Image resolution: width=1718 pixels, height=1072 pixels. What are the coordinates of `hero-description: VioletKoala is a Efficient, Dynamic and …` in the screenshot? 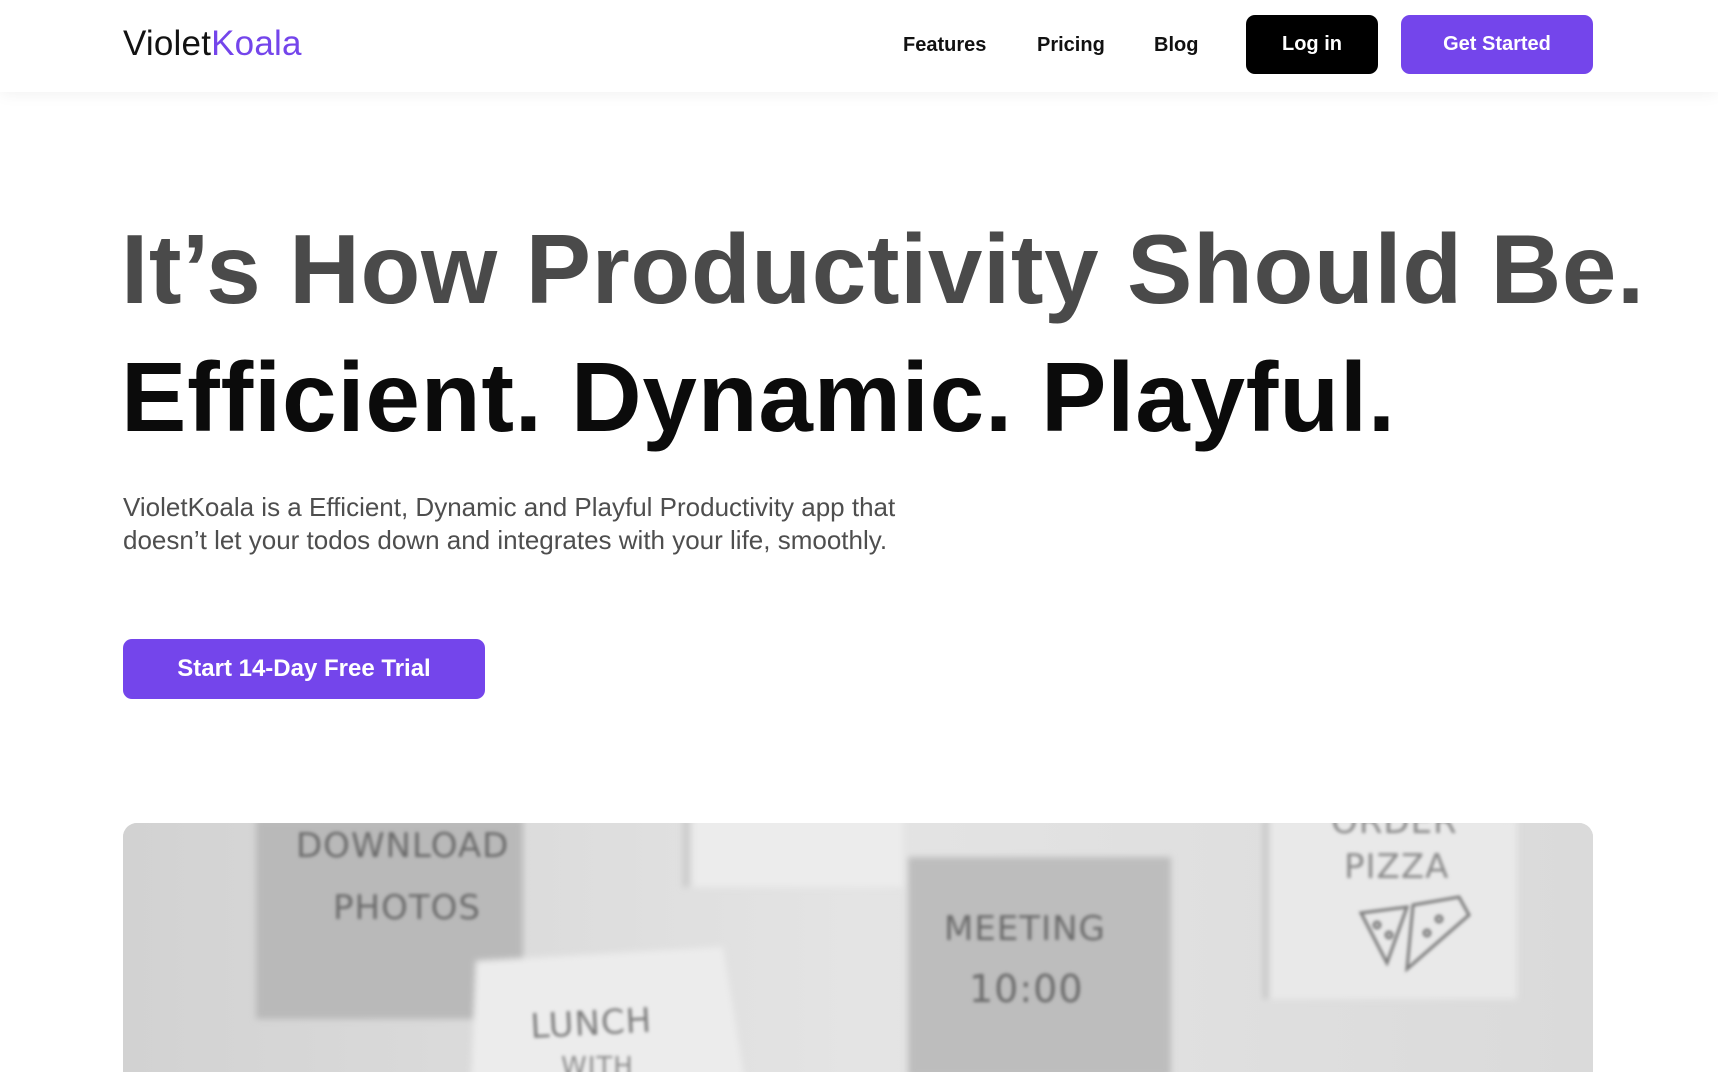 It's located at (509, 523).